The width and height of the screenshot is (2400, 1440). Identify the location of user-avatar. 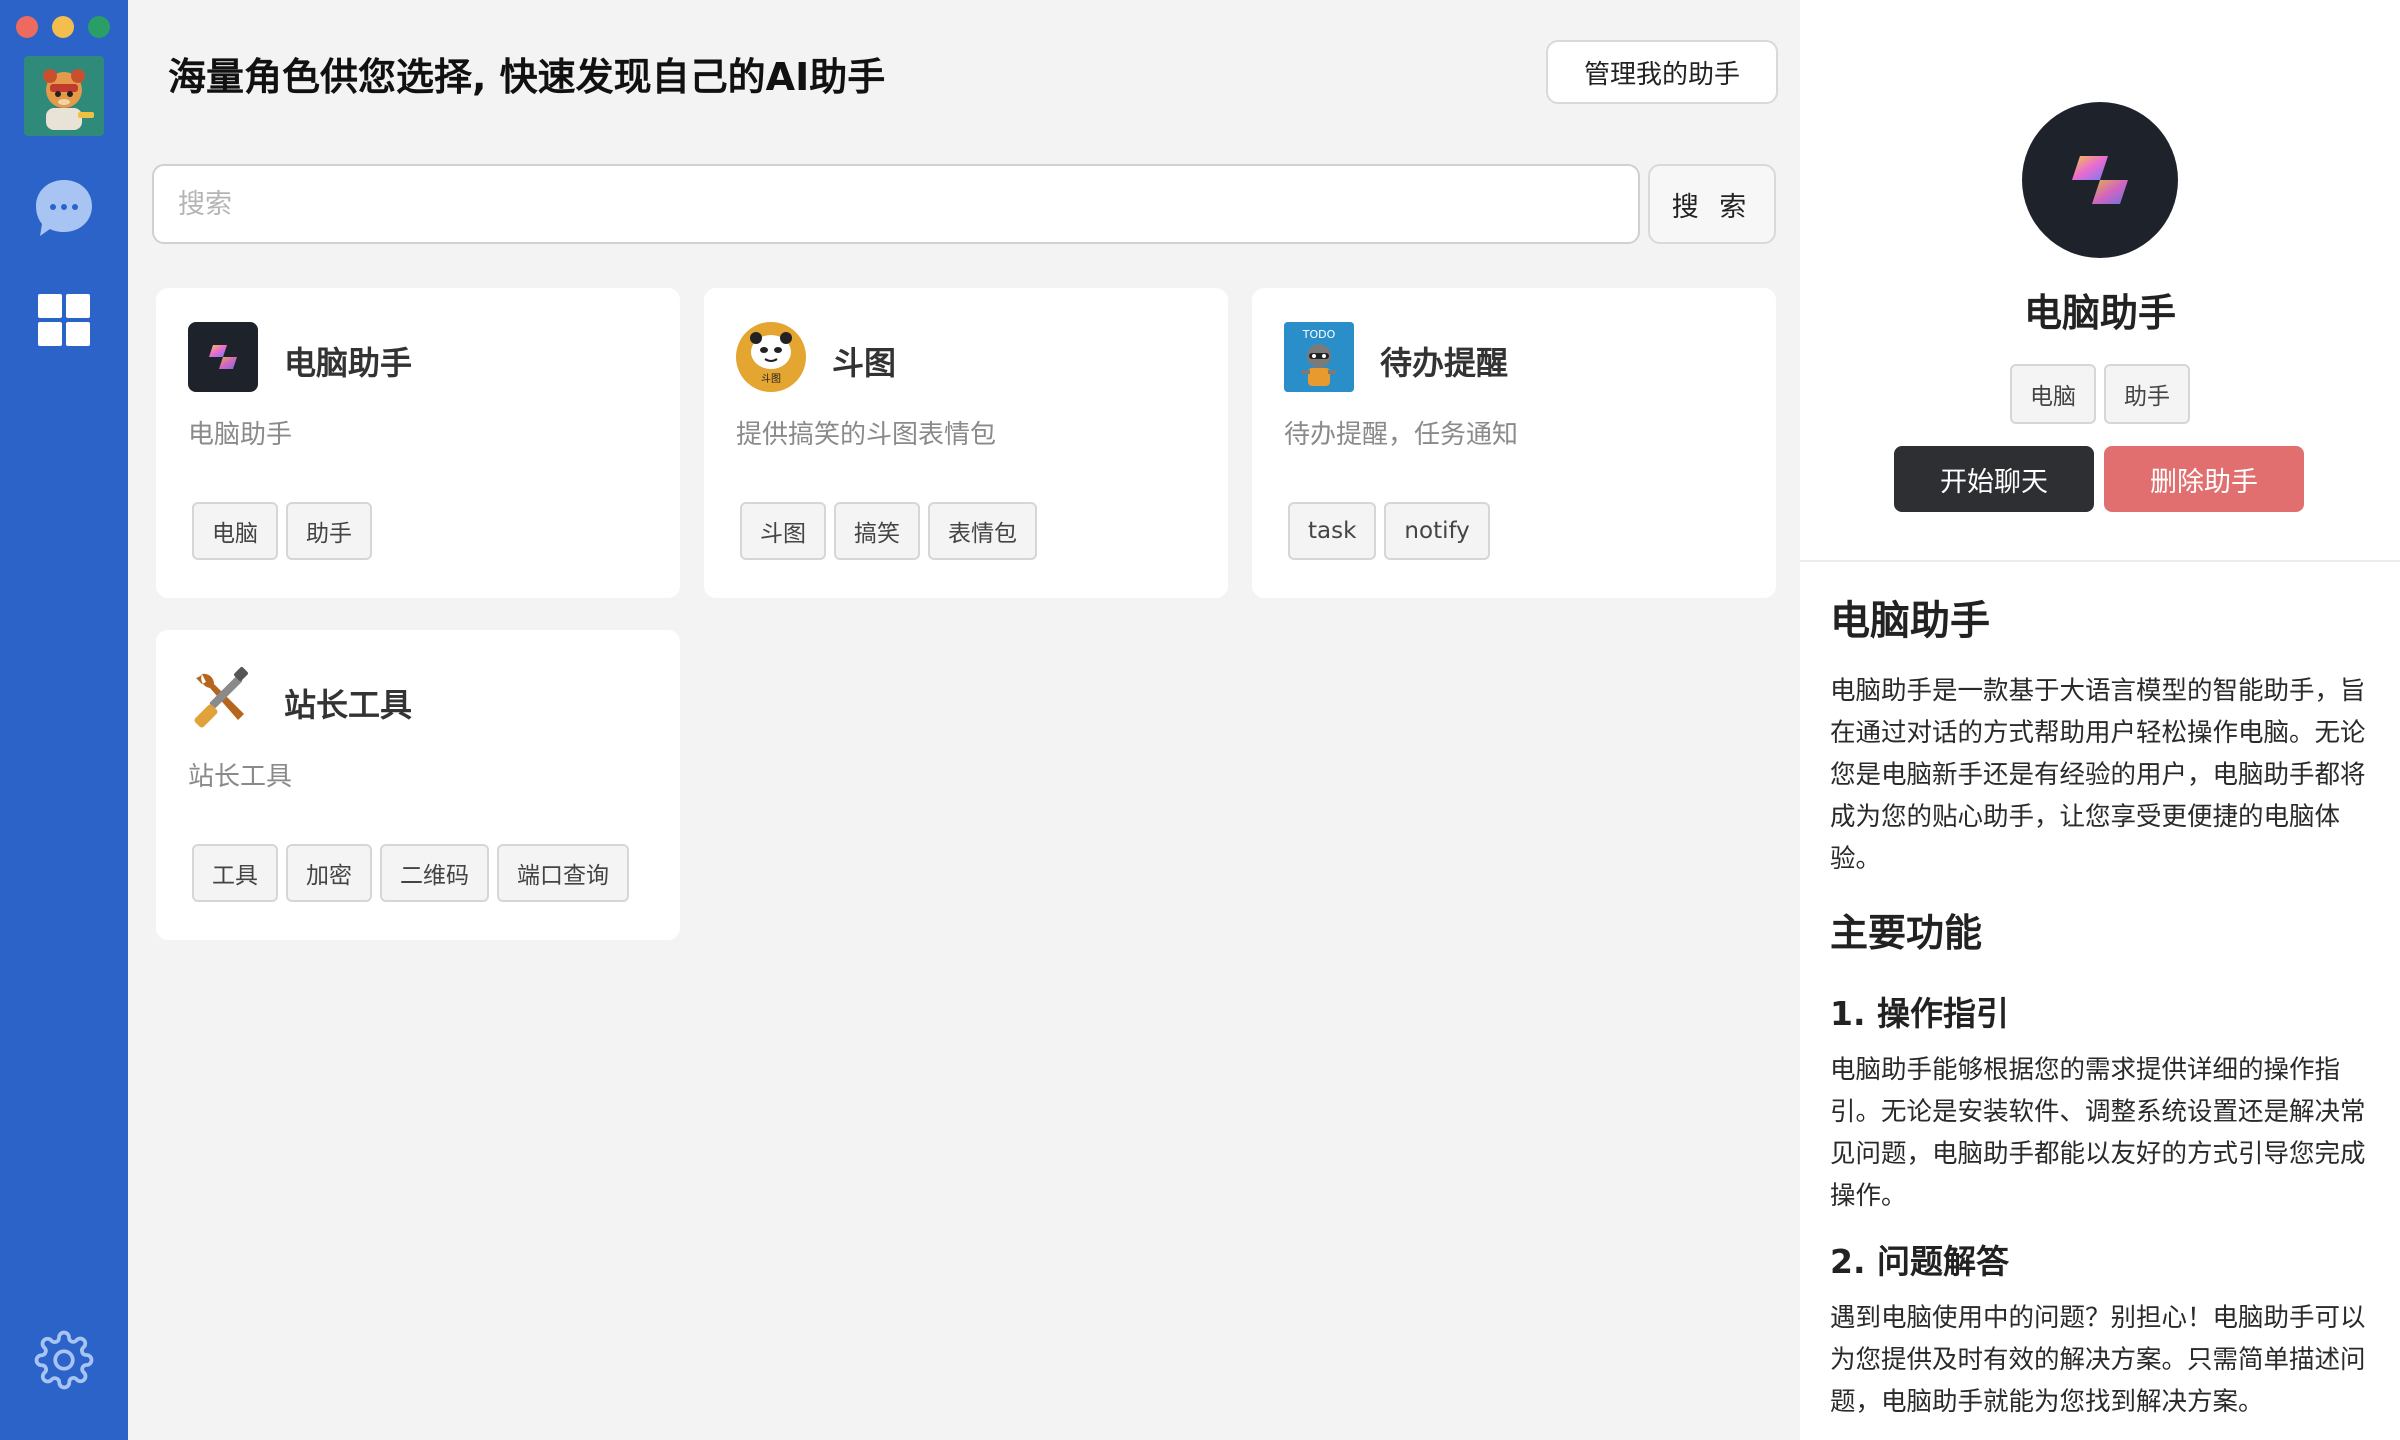
(64, 96).